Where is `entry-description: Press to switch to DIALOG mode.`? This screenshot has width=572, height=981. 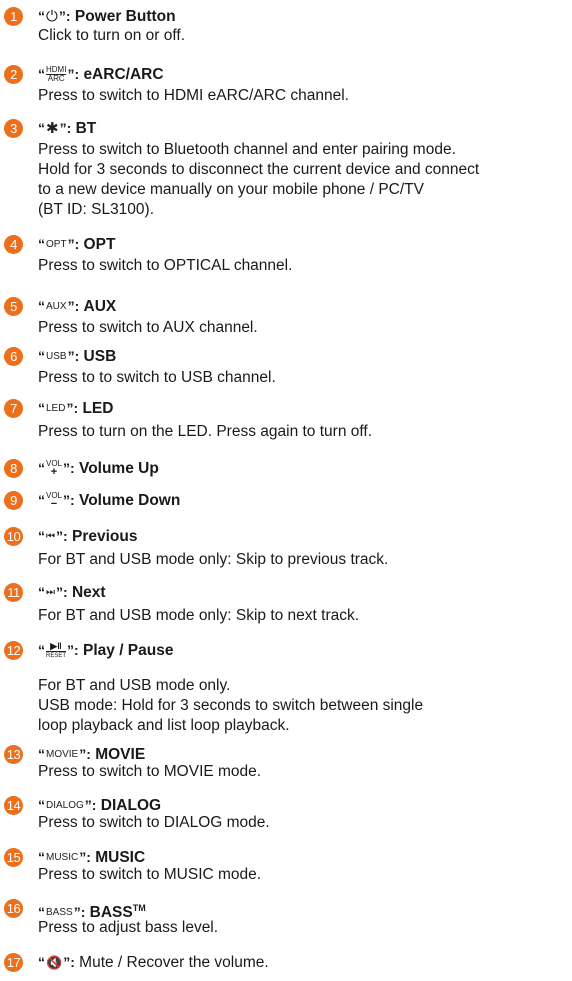
entry-description: Press to switch to DIALOG mode. is located at coordinates (154, 822).